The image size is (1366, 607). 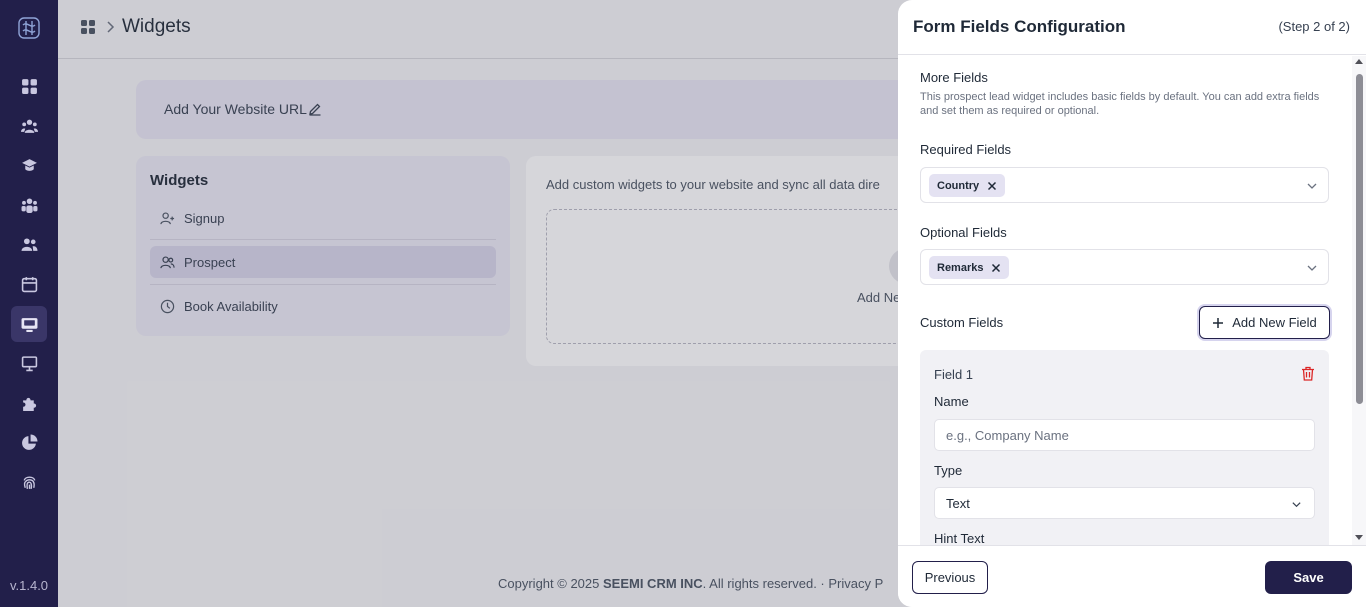 What do you see at coordinates (958, 503) in the screenshot?
I see `field-type-value: Text` at bounding box center [958, 503].